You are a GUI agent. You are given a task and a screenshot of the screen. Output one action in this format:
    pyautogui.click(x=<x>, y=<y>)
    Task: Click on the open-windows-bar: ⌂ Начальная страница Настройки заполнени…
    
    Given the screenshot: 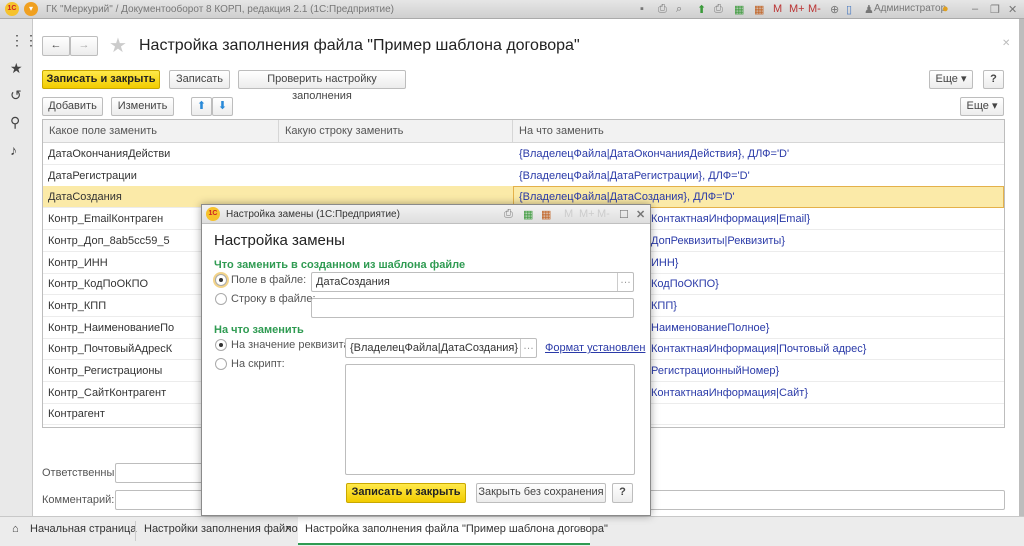 What is the action you would take?
    pyautogui.click(x=512, y=531)
    